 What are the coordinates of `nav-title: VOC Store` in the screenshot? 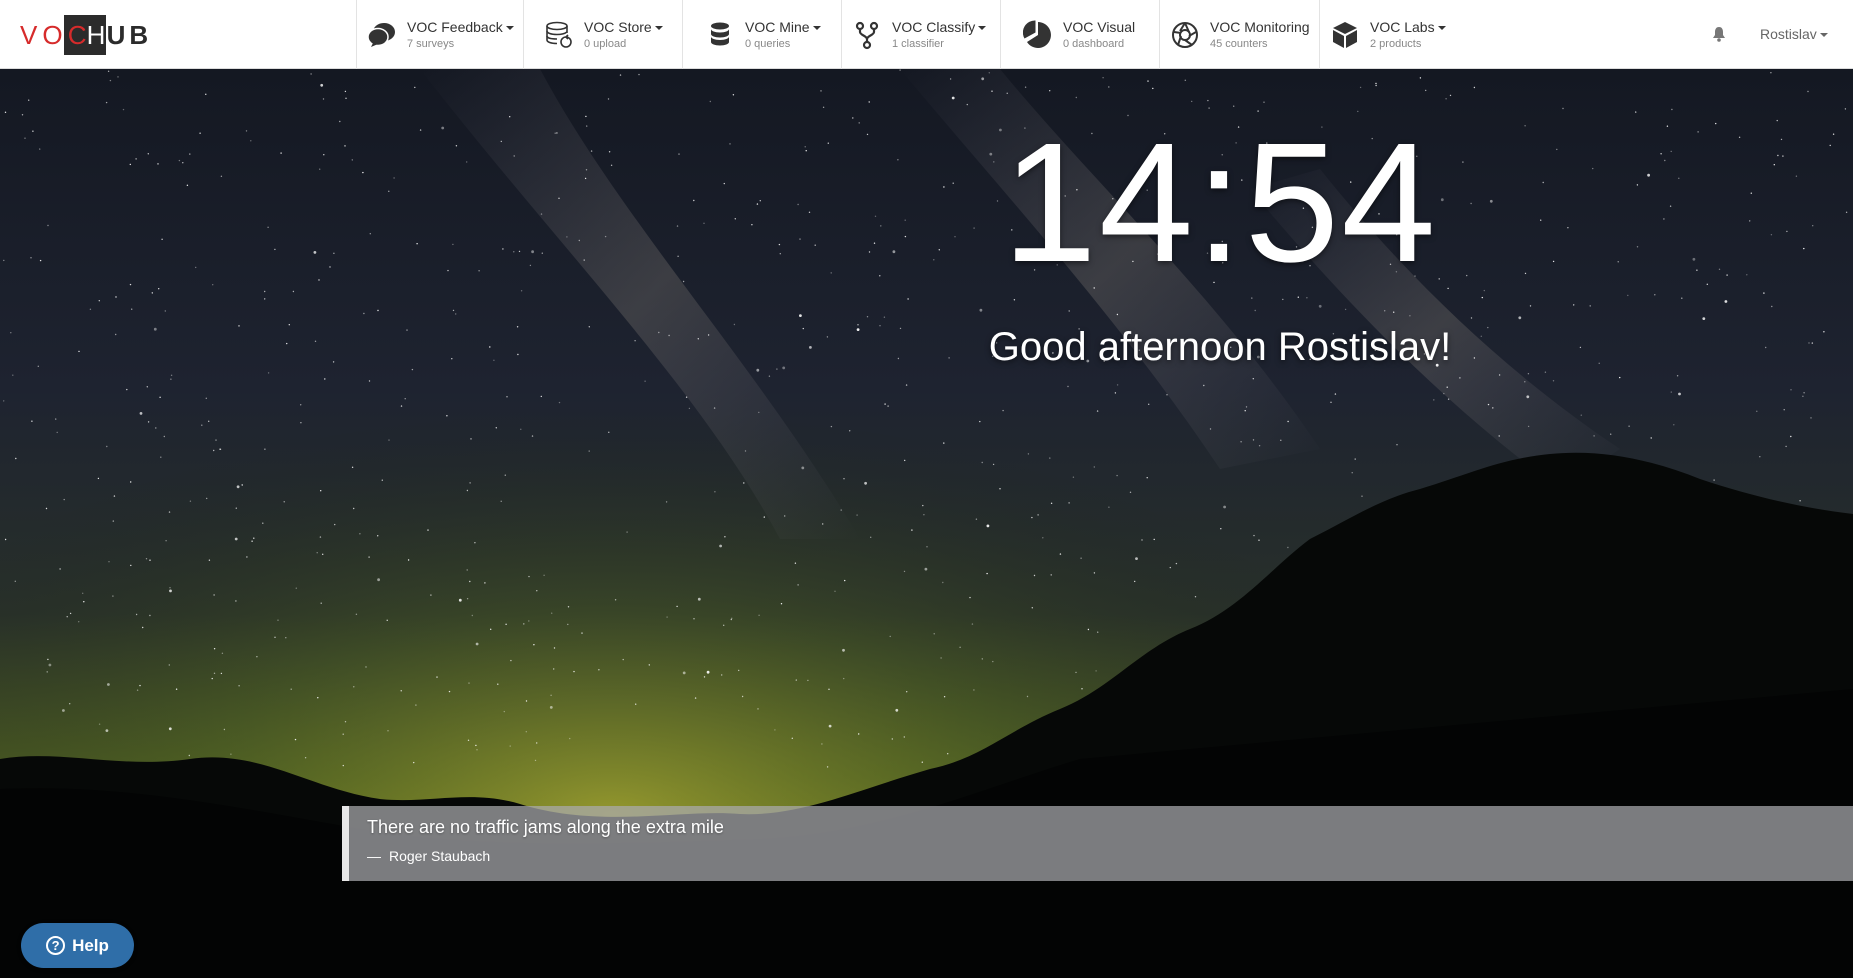 It's located at (618, 27).